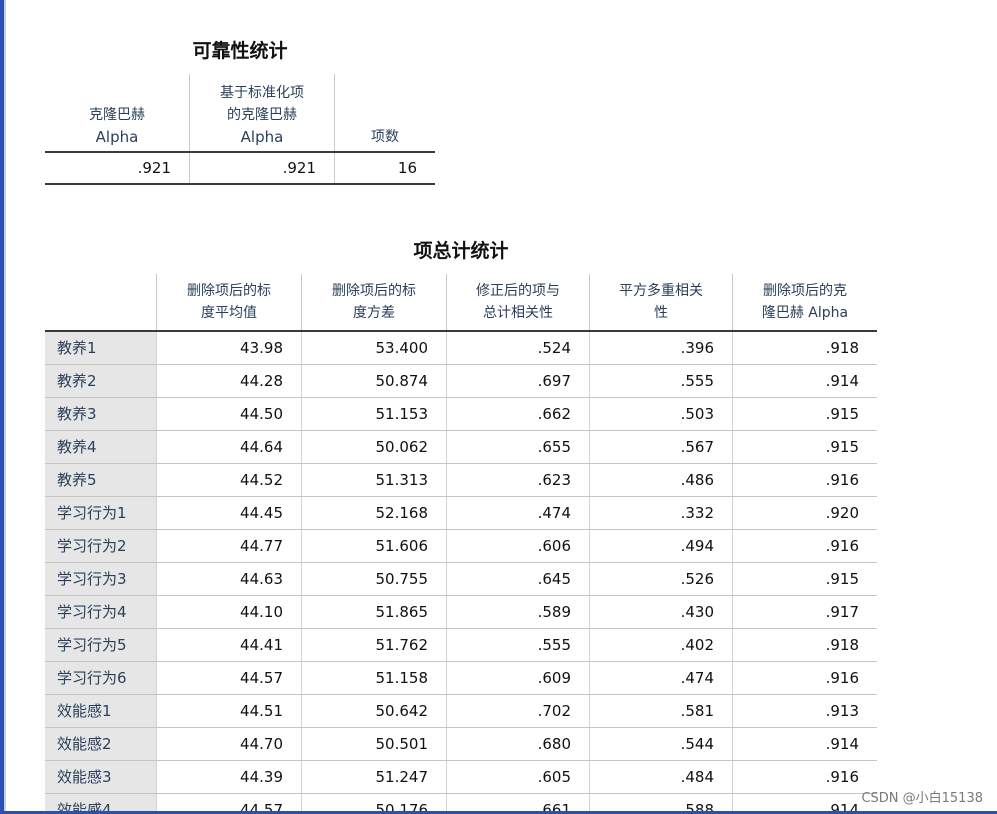  What do you see at coordinates (805, 302) in the screenshot?
I see `header-alpha-if-deleted: 删除项后的克 隆巴赫 Alpha` at bounding box center [805, 302].